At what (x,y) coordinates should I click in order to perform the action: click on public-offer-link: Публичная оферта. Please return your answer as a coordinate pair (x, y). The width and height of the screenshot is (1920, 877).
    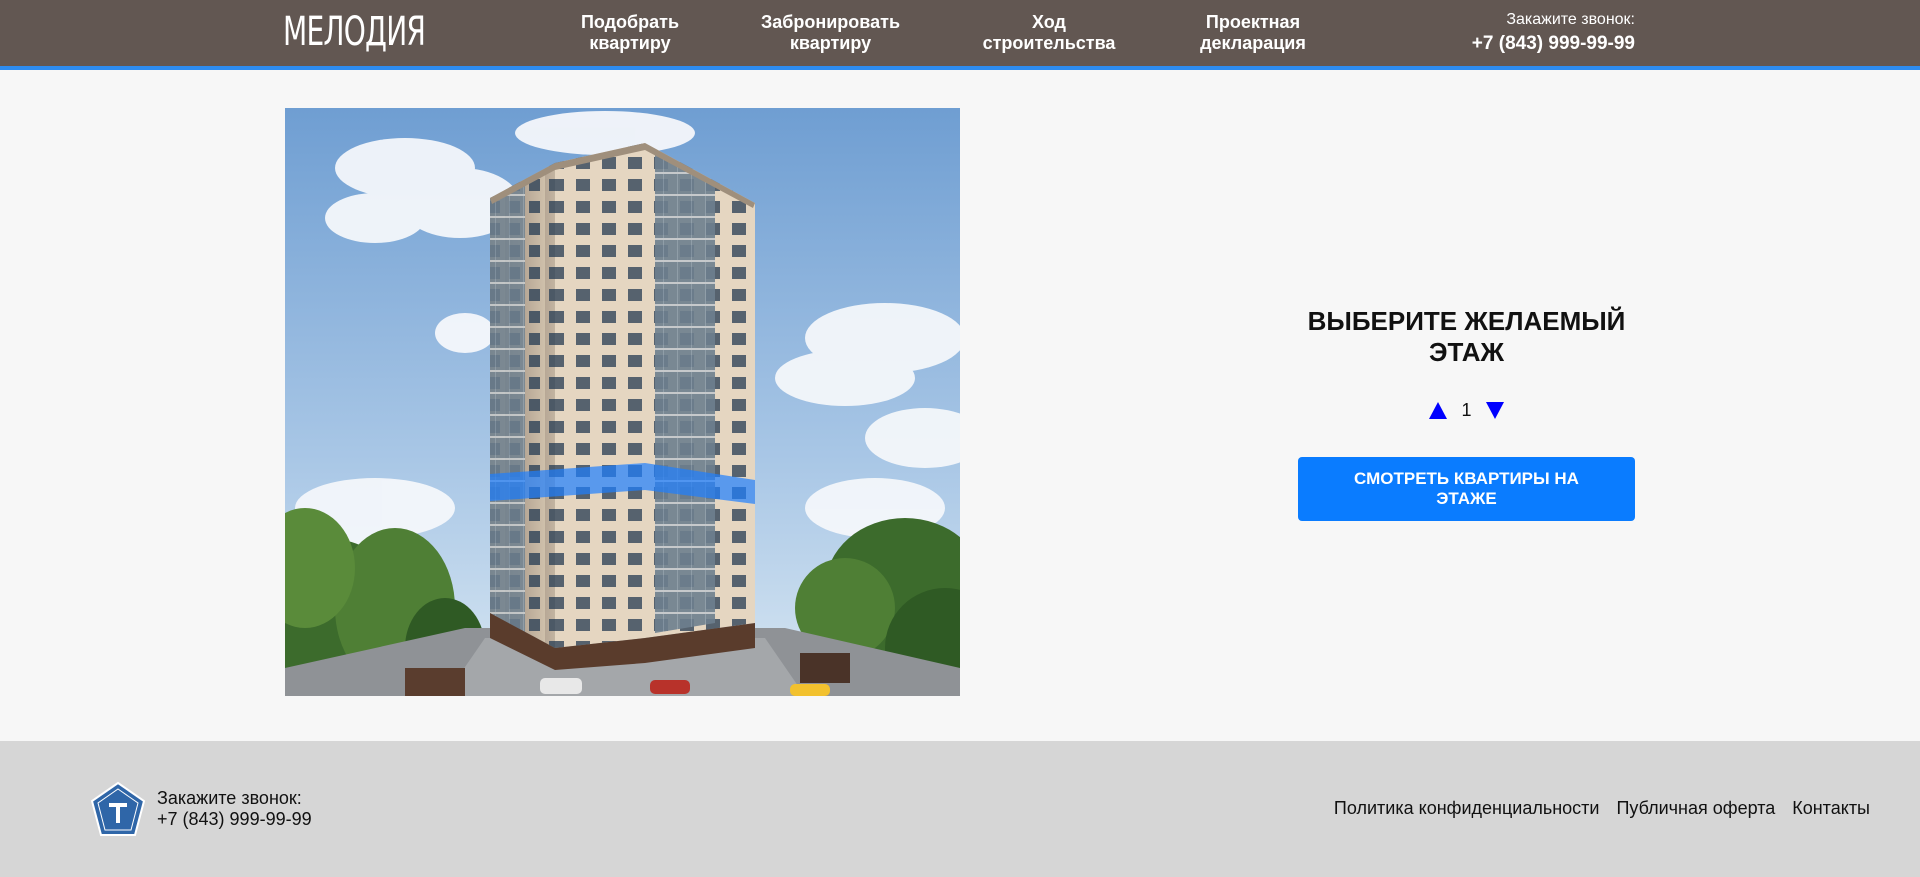
    Looking at the image, I should click on (1695, 808).